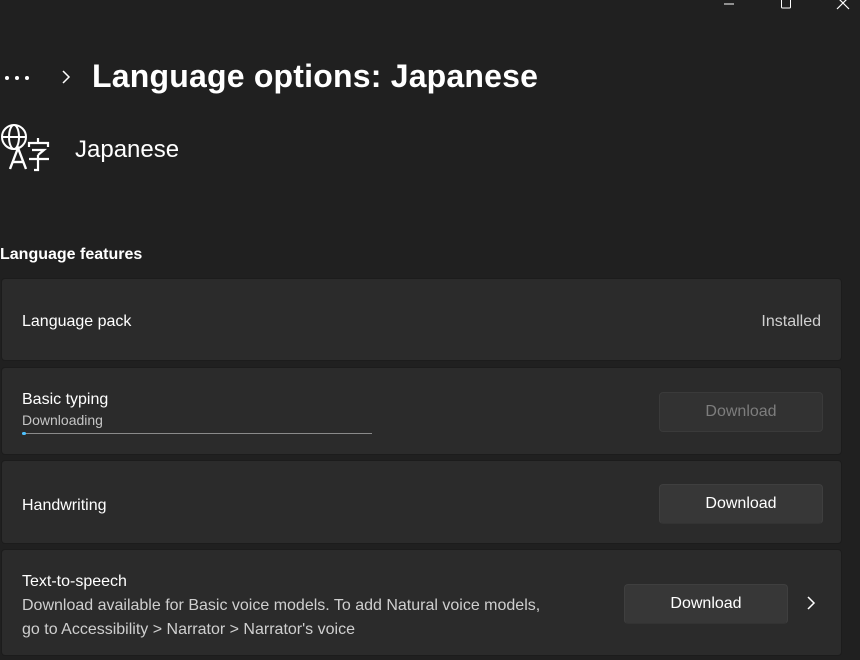 Image resolution: width=860 pixels, height=660 pixels. I want to click on language-name: Japanese, so click(127, 149).